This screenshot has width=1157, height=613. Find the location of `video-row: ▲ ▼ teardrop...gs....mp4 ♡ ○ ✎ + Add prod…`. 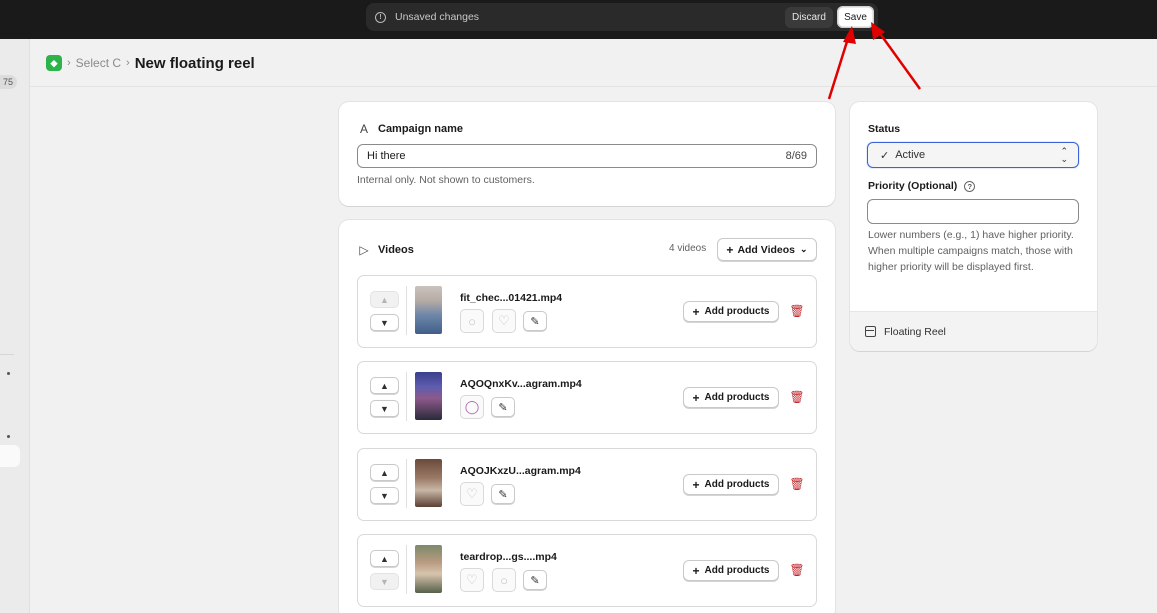

video-row: ▲ ▼ teardrop...gs....mp4 ♡ ○ ✎ + Add prod… is located at coordinates (587, 570).